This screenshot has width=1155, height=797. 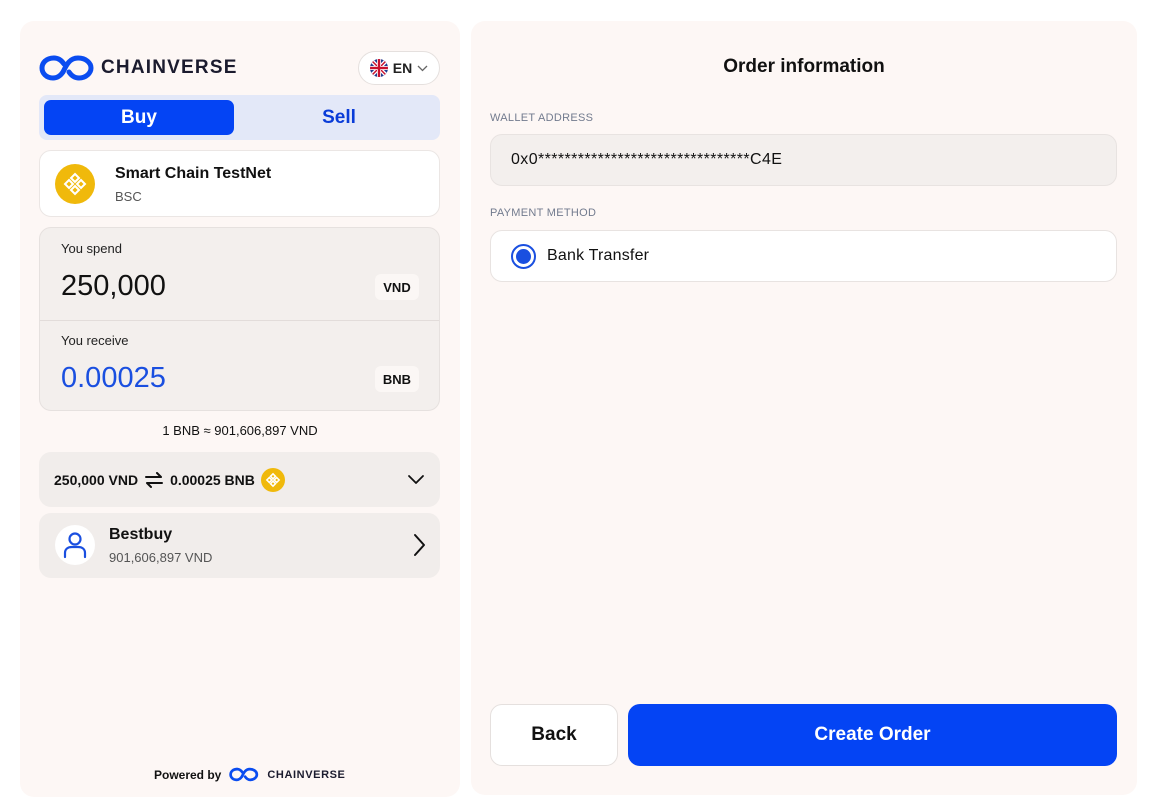 I want to click on swap-arrows-icon, so click(x=154, y=479).